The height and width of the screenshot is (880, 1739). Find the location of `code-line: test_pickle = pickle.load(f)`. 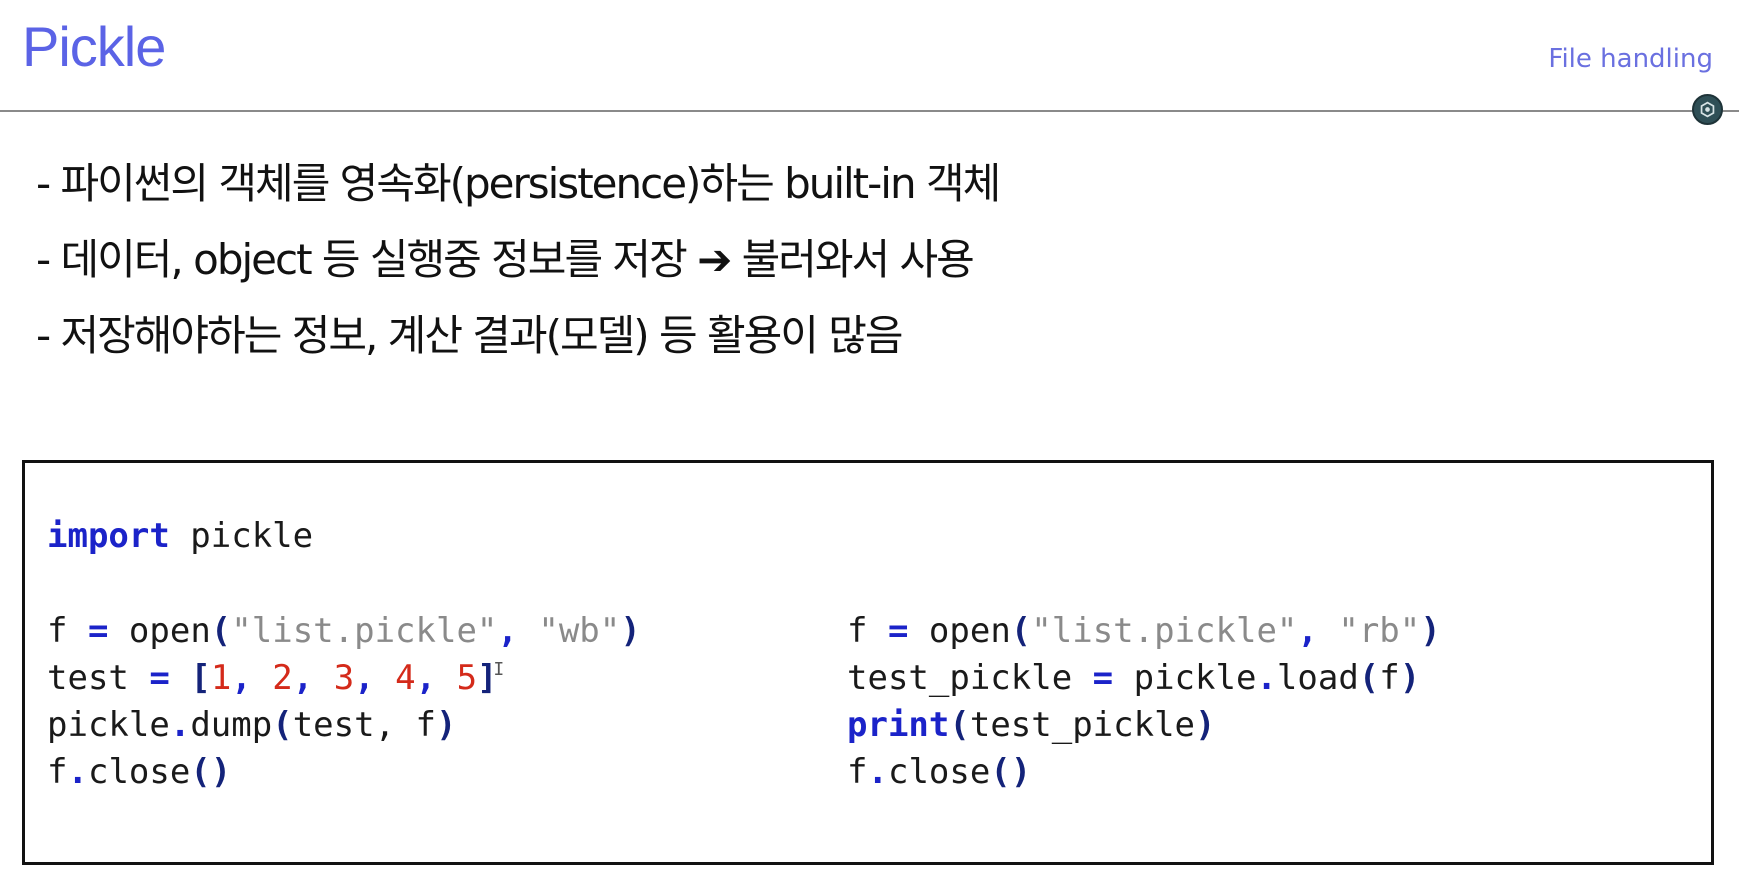

code-line: test_pickle = pickle.load(f) is located at coordinates (1144, 678).